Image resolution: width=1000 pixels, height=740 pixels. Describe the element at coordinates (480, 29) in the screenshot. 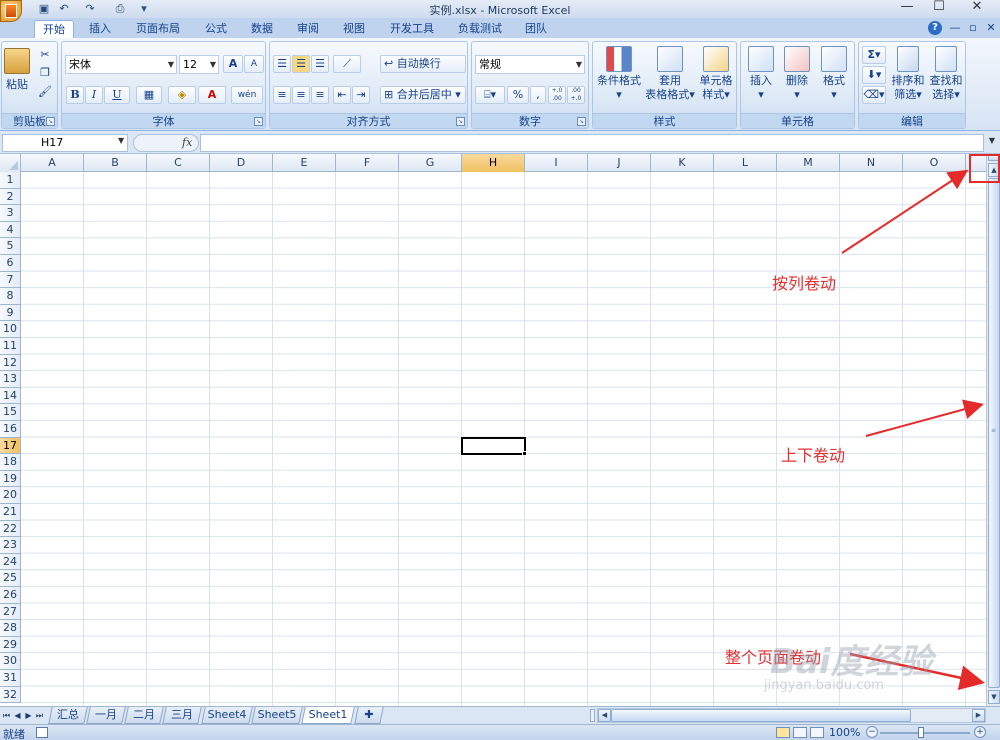

I see `tab-load-test: 负载测试` at that location.